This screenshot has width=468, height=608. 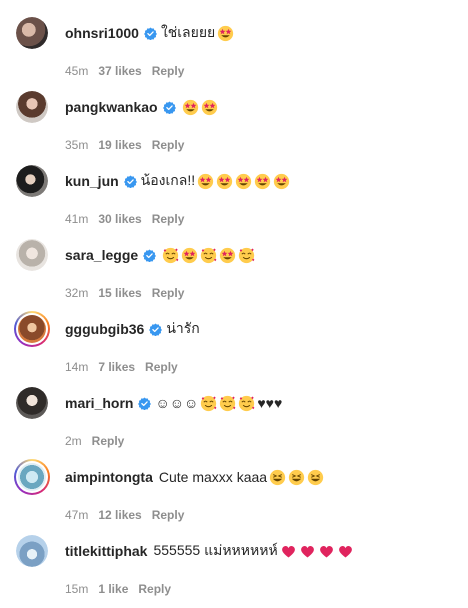 I want to click on comment-body: titlekittiphak 555555 แม่หหหหหห์, so click(x=210, y=551).